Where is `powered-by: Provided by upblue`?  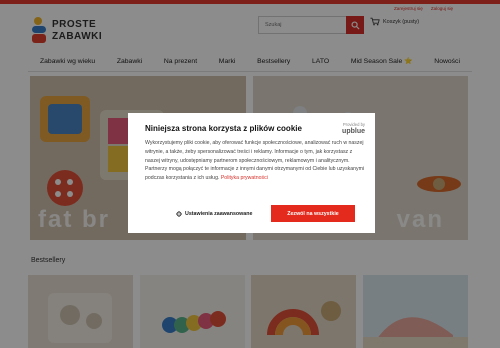
powered-by: Provided by upblue is located at coordinates (353, 128).